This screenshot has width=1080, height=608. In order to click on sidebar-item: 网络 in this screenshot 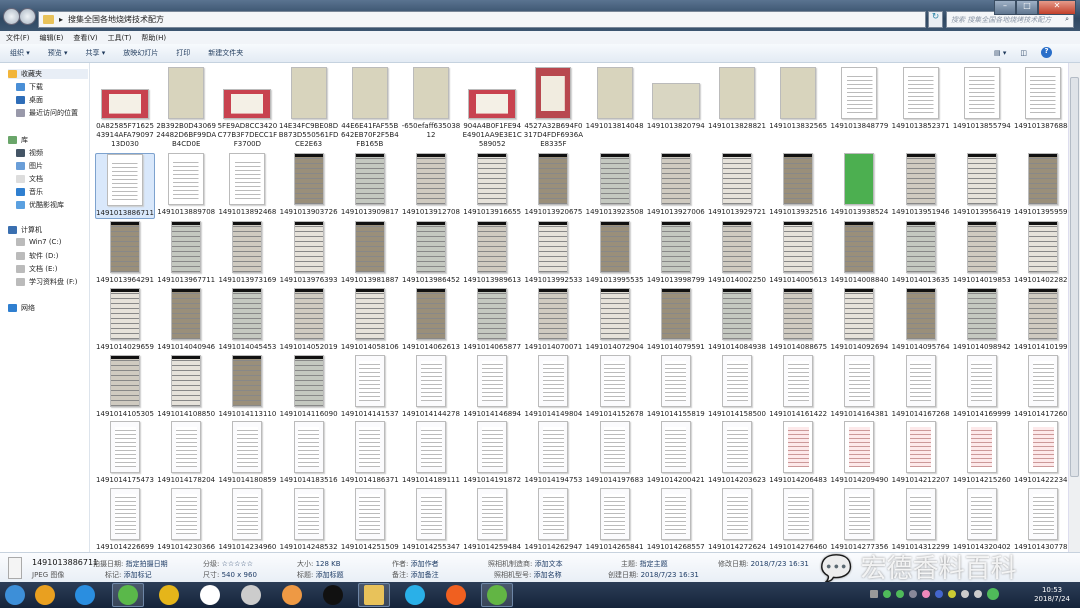, I will do `click(21, 308)`.